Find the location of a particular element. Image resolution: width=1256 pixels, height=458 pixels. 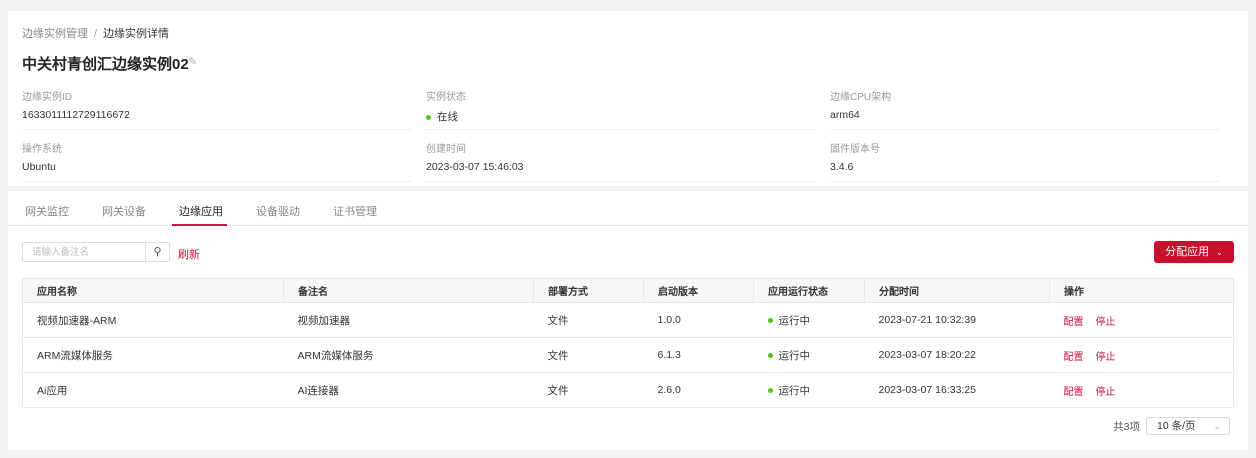

field-label: 创建时间 is located at coordinates (446, 149).